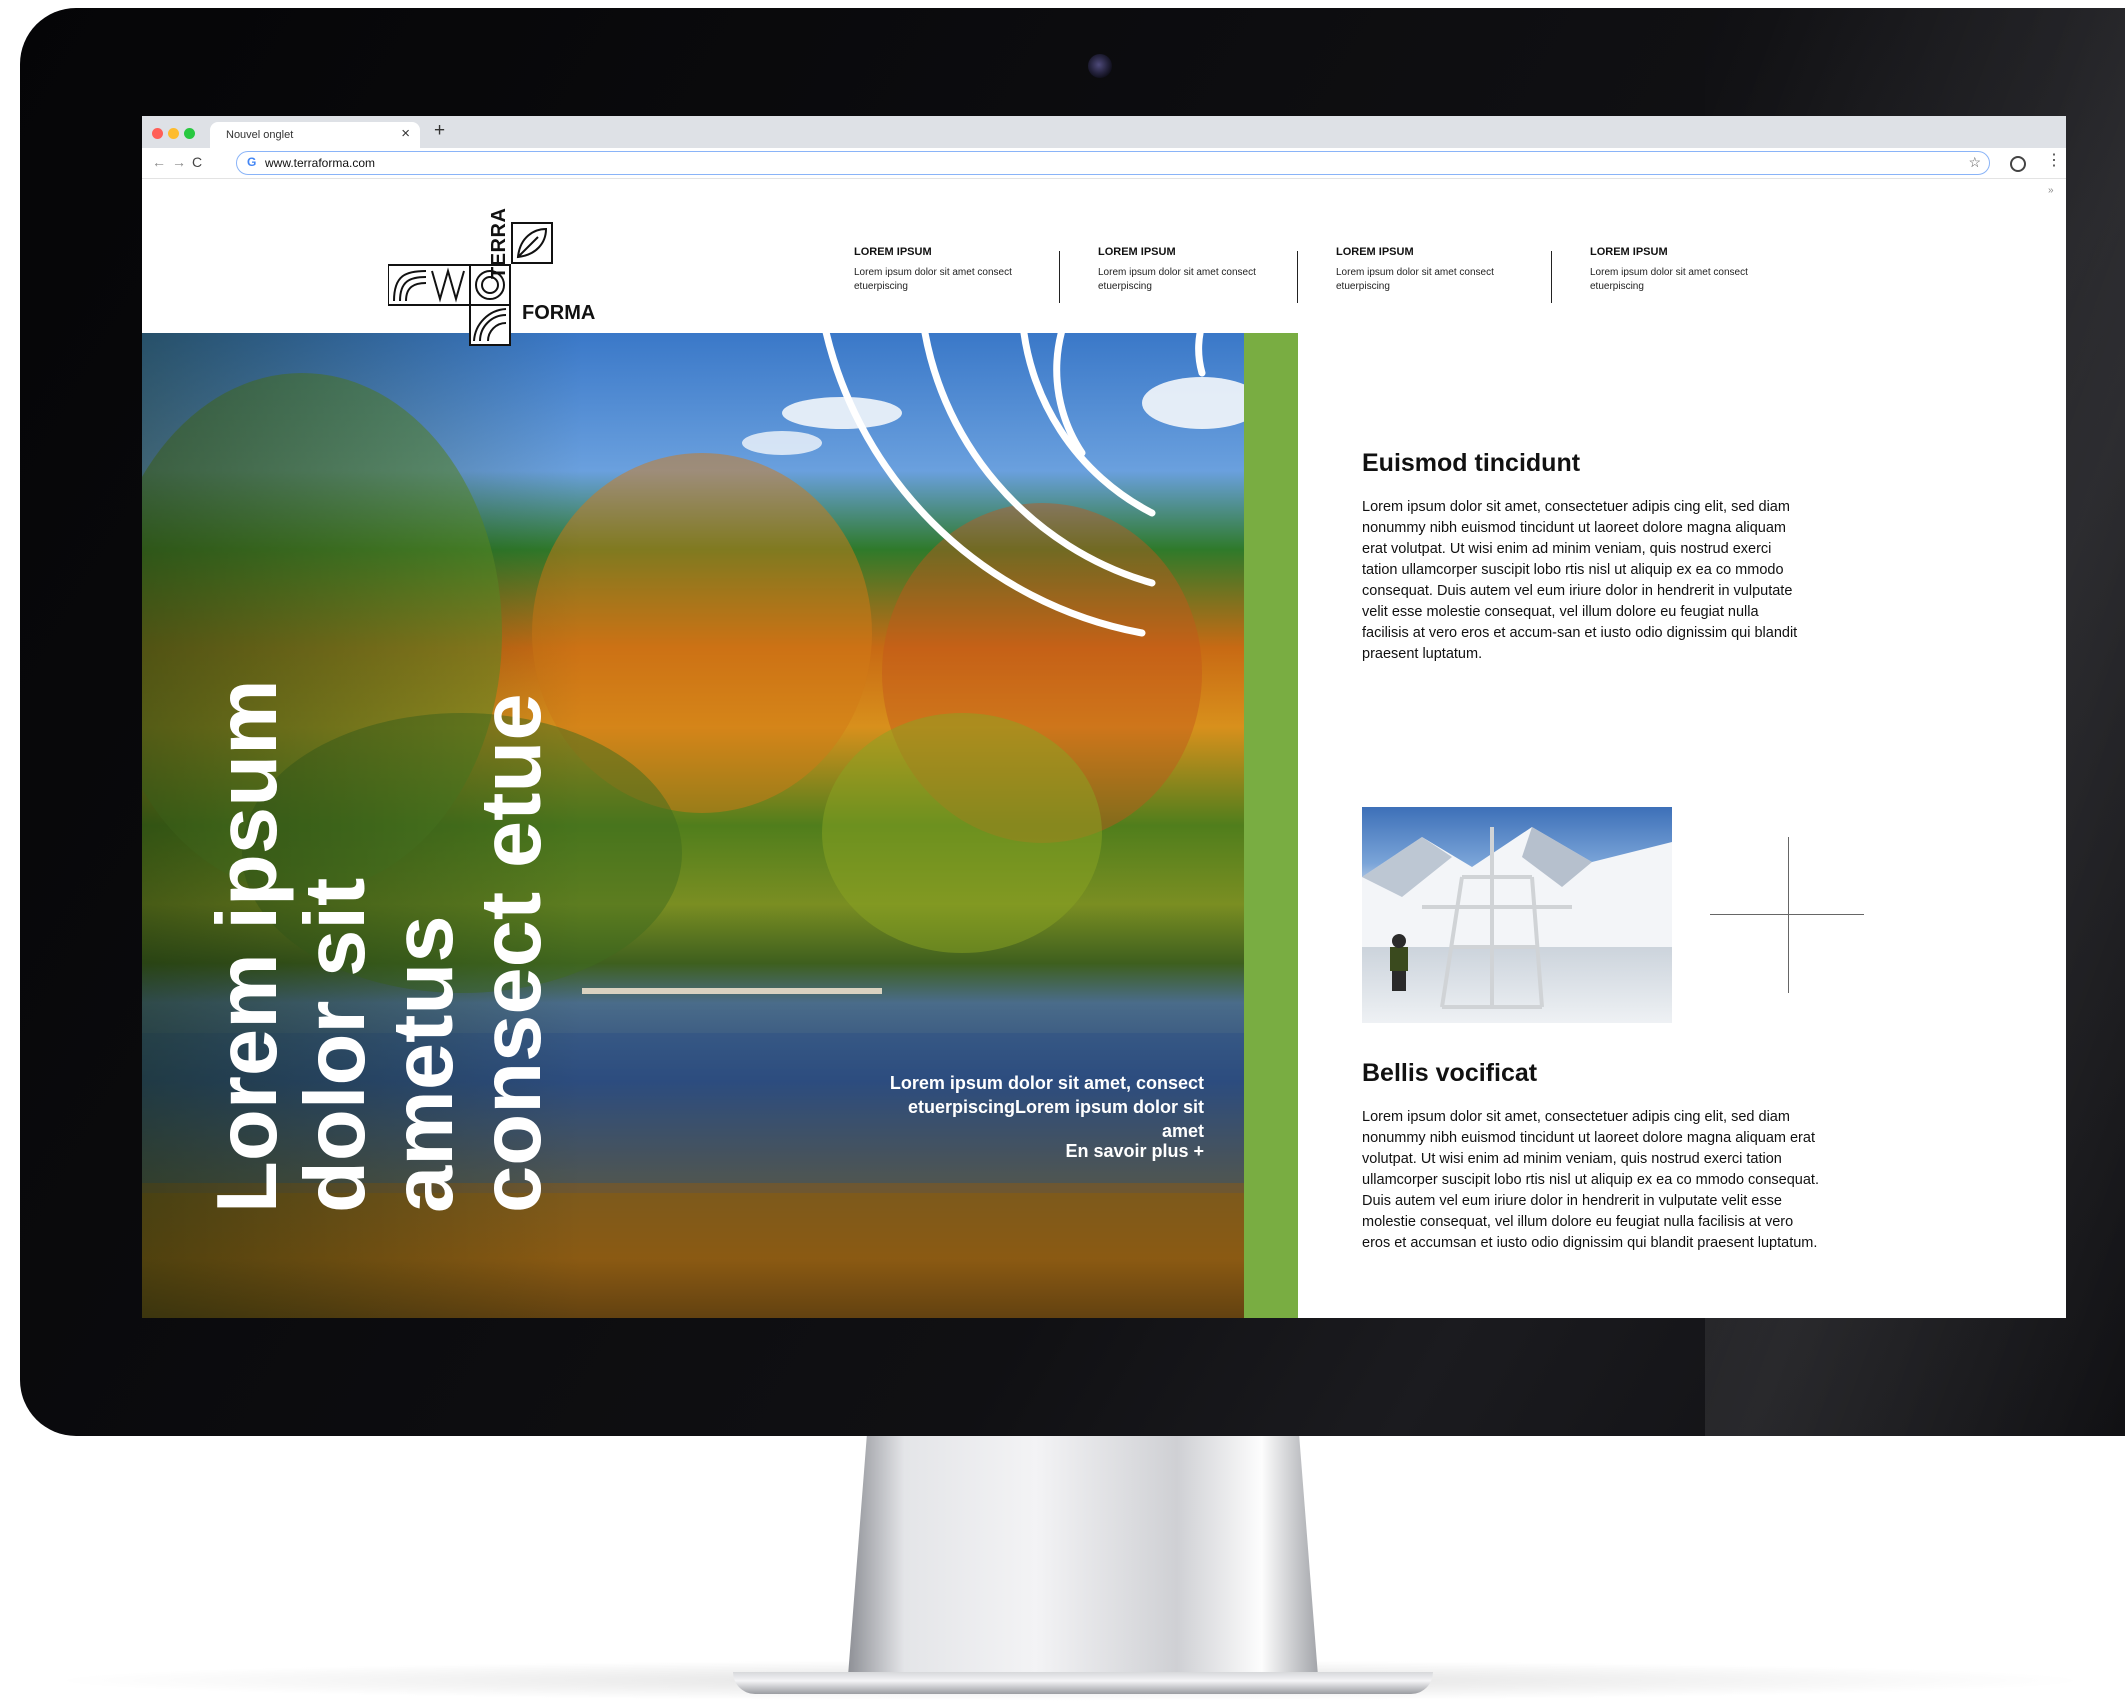 This screenshot has width=2125, height=1701. What do you see at coordinates (1471, 463) in the screenshot?
I see `article-title-1: Euismod tincidunt` at bounding box center [1471, 463].